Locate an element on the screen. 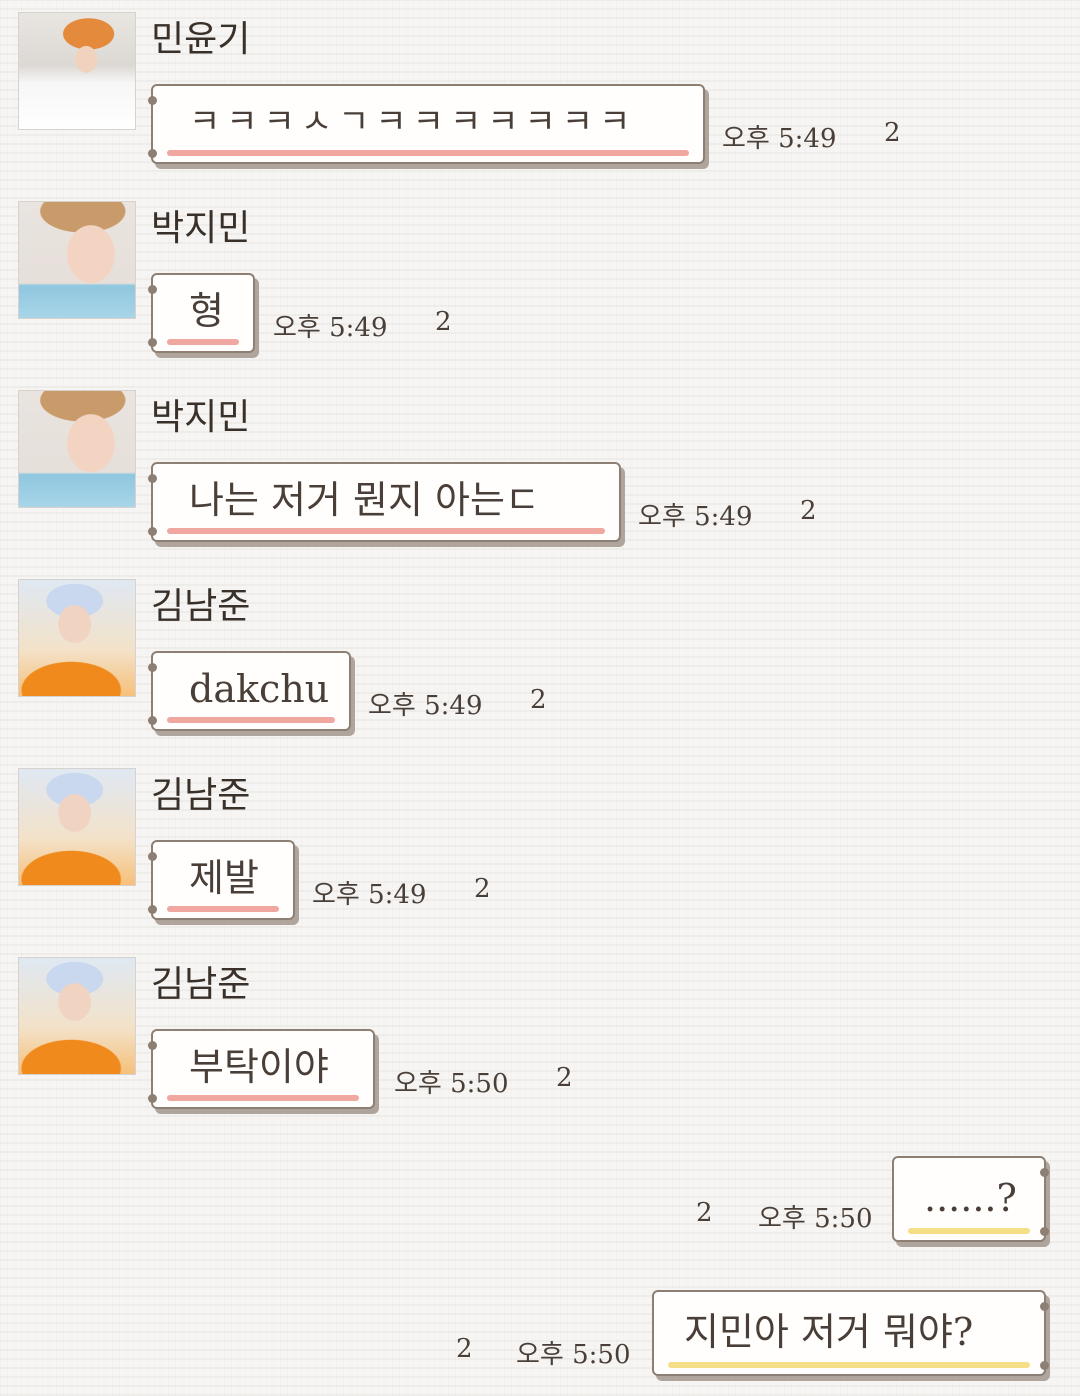 The image size is (1080, 1396). message-row: 김남준 dakchu 오후 5:49 2 is located at coordinates (540, 664).